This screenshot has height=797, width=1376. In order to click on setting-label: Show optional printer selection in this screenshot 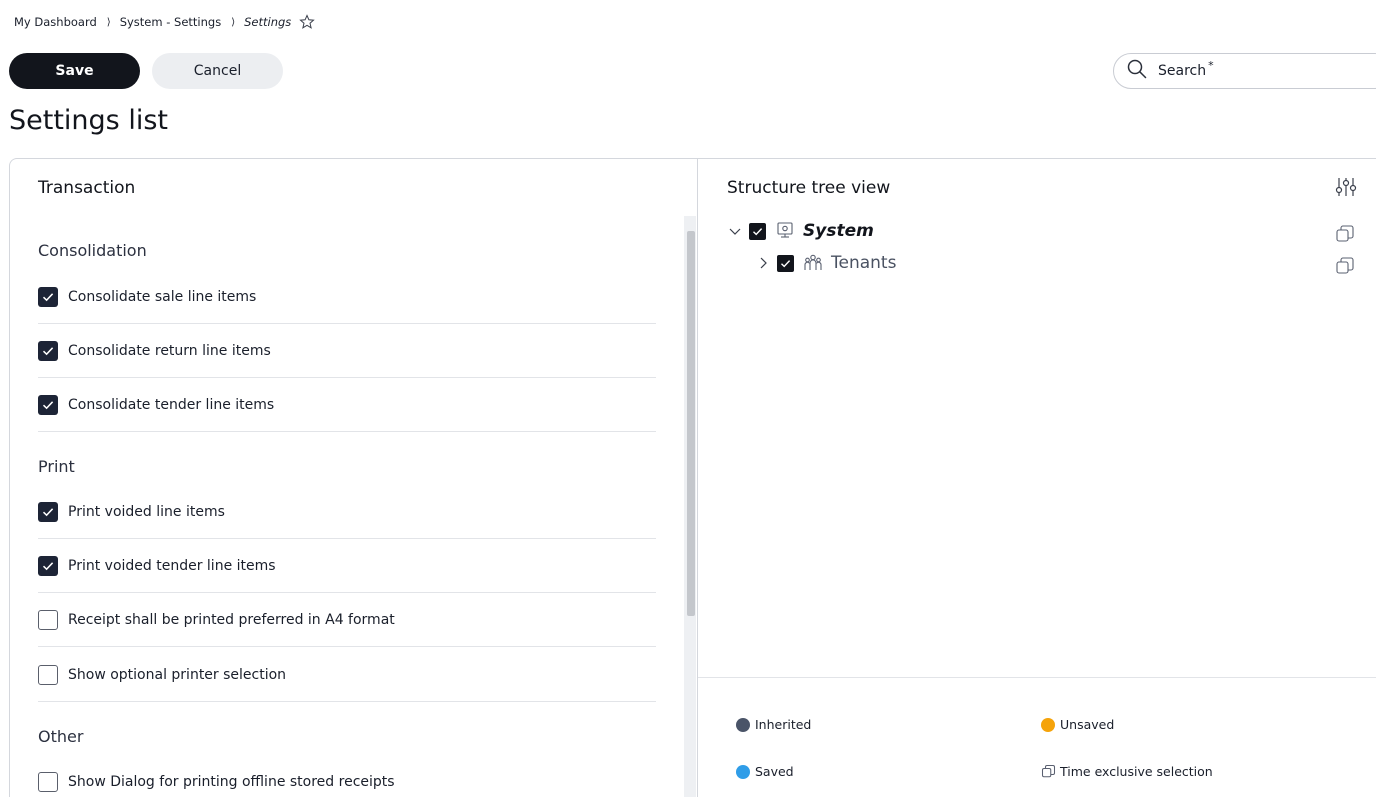, I will do `click(177, 674)`.